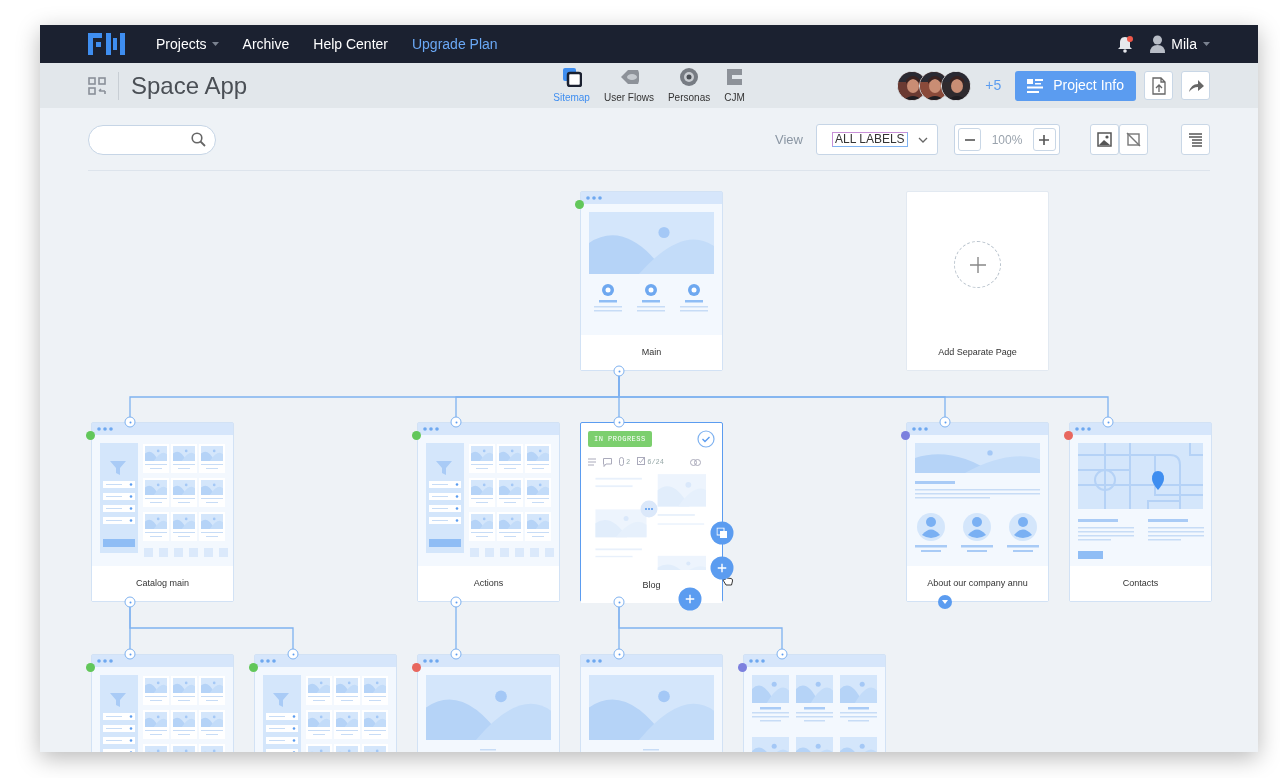 This screenshot has width=1280, height=778. I want to click on user-menu: Mila, so click(1180, 44).